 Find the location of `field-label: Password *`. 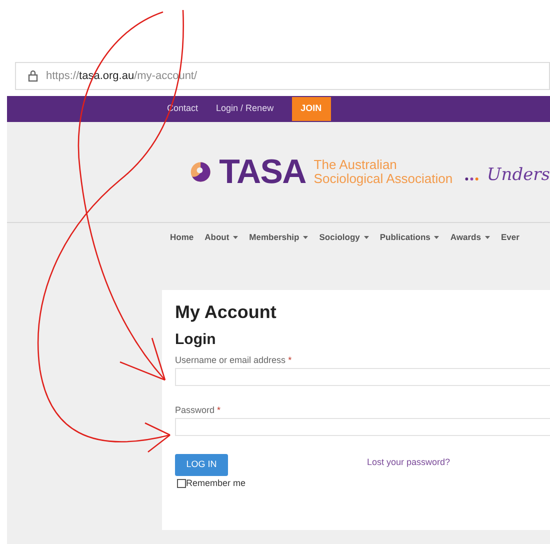

field-label: Password * is located at coordinates (198, 410).